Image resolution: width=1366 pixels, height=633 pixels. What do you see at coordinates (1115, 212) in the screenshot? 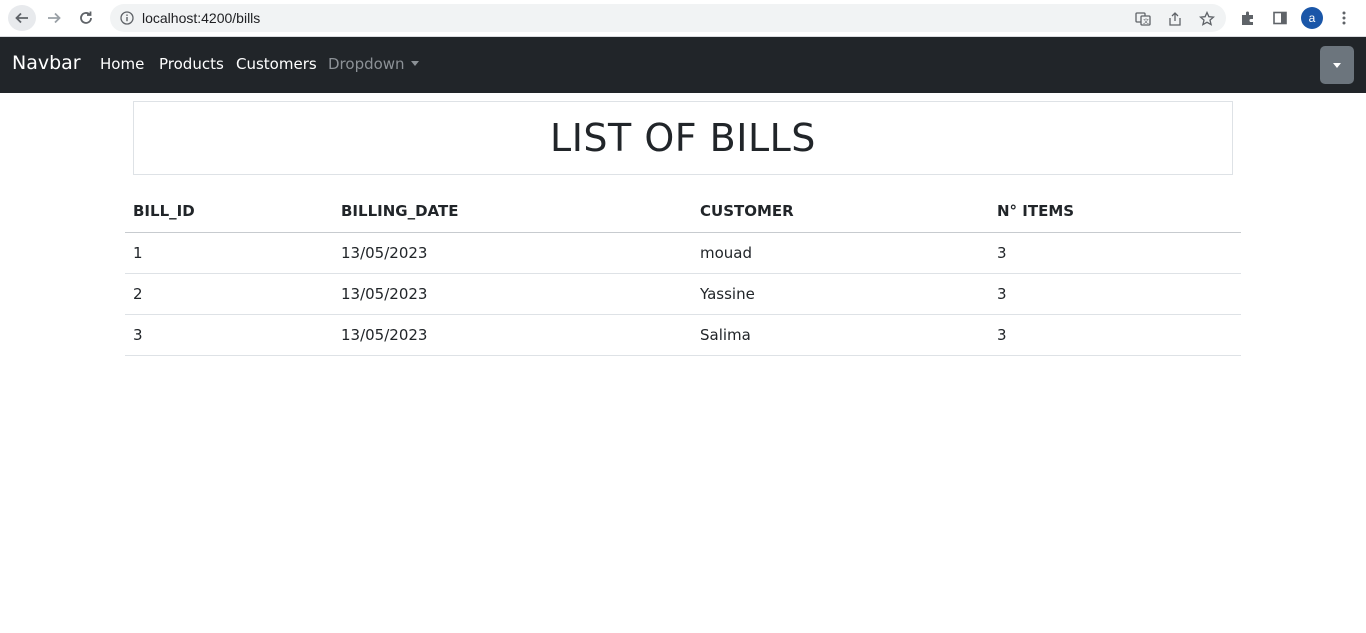
I see `column-header-items: N° ITEMS` at bounding box center [1115, 212].